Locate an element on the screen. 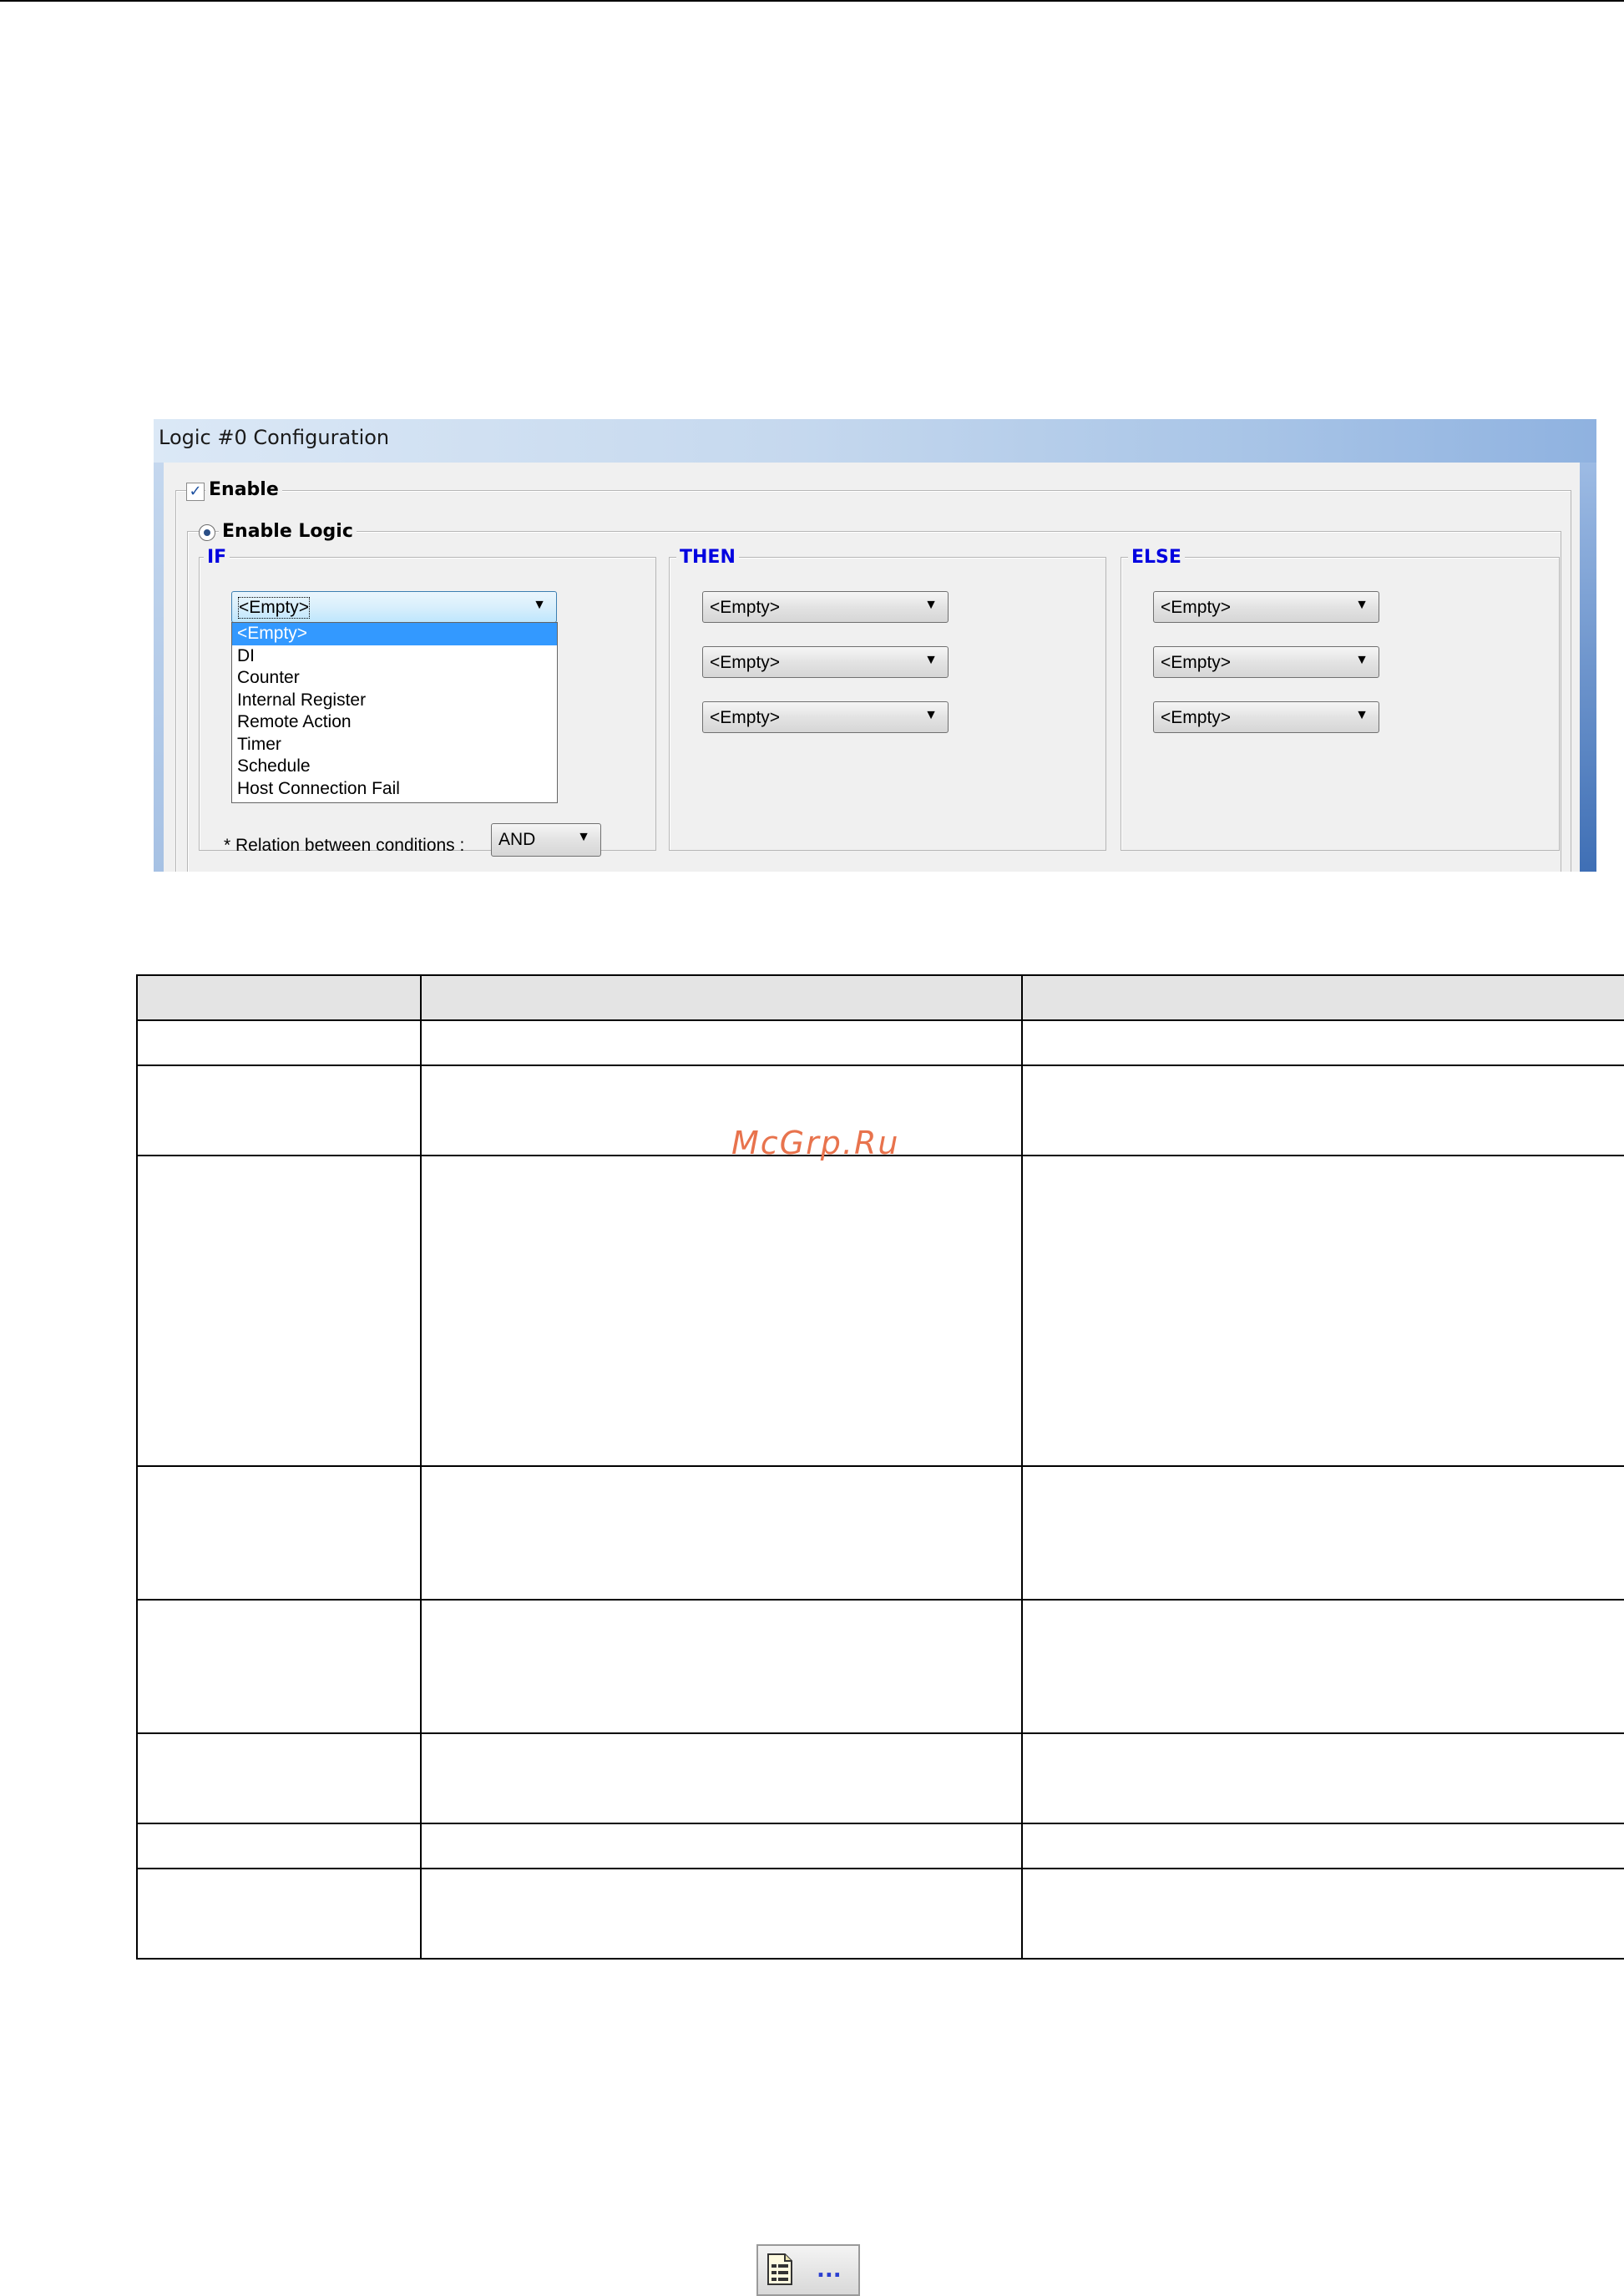  dialog-titlebar: Logic #0 Configuration is located at coordinates (875, 441).